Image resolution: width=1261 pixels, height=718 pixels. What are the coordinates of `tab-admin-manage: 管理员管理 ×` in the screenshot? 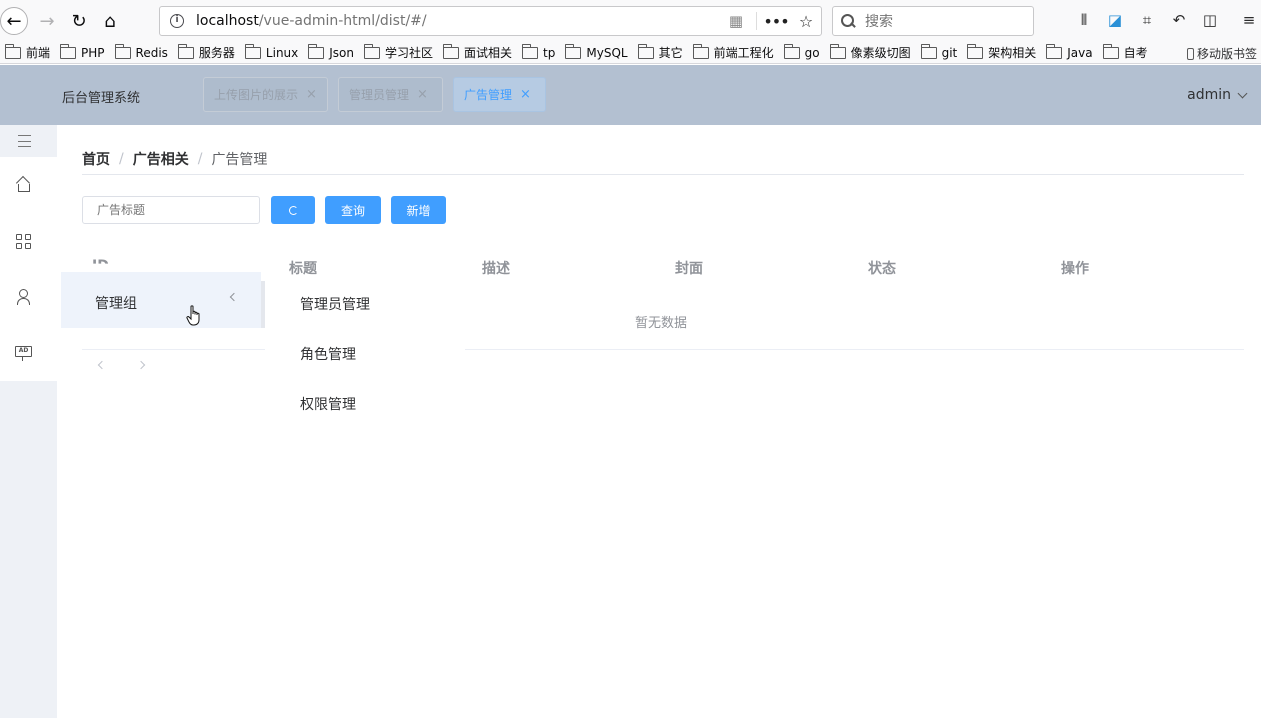 It's located at (390, 94).